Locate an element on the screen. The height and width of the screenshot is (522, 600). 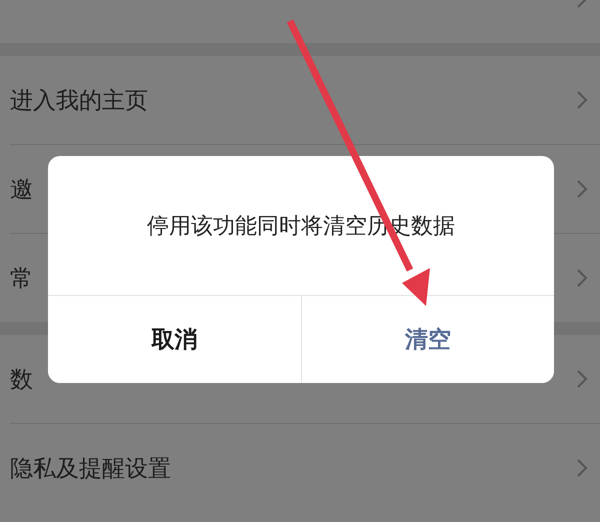
settings-item-label: 数 is located at coordinates (21, 379).